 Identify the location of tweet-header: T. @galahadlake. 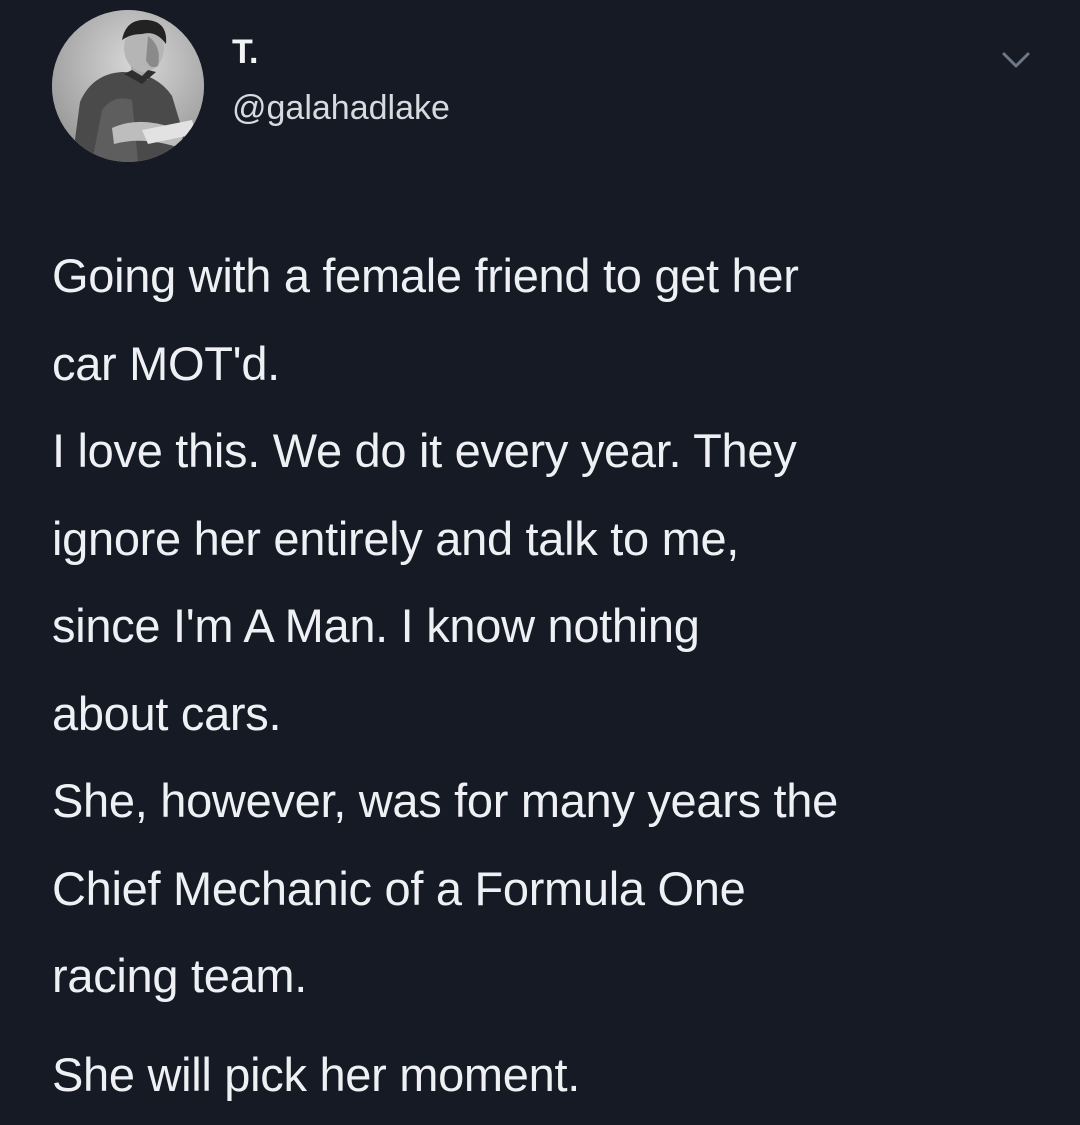
(251, 86).